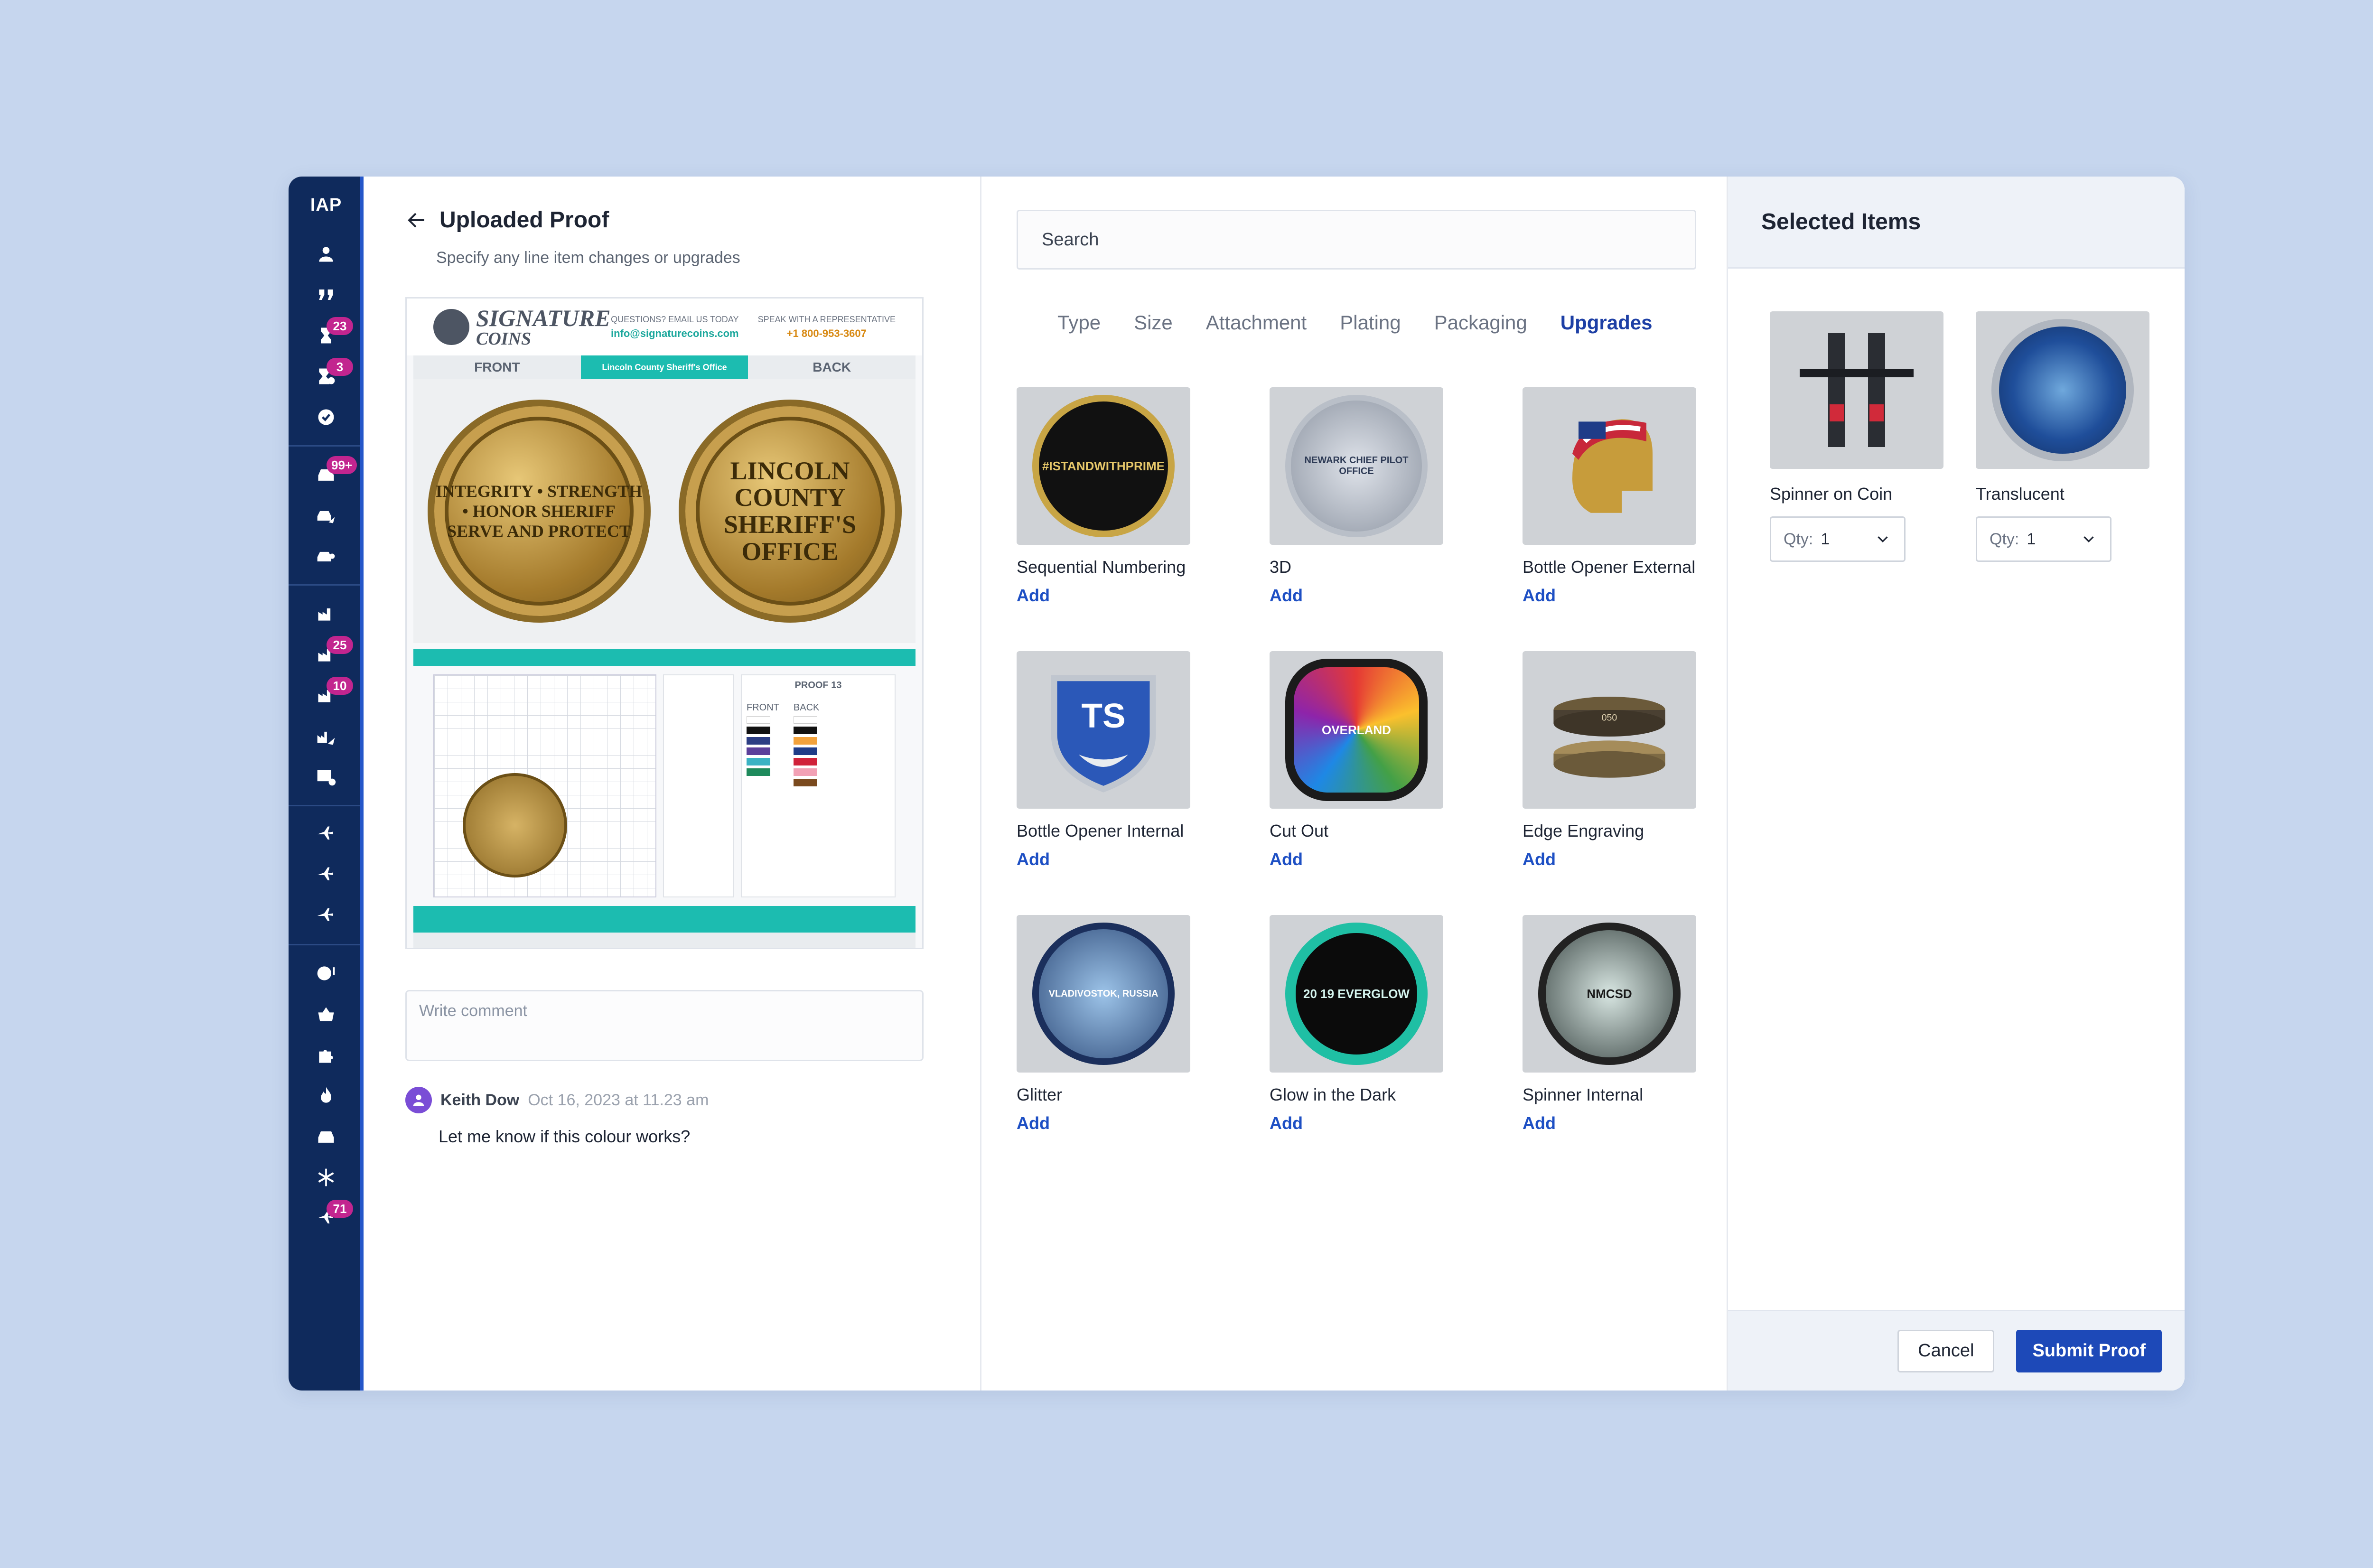  I want to click on sidebar-item-alerts, so click(326, 974).